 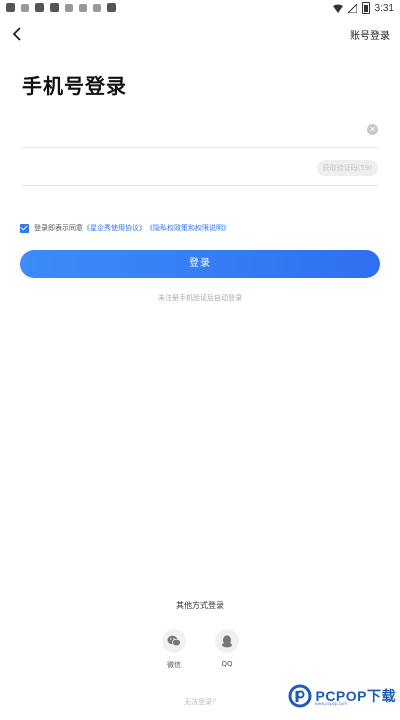 I want to click on system-icons: 3:31, so click(x=363, y=8).